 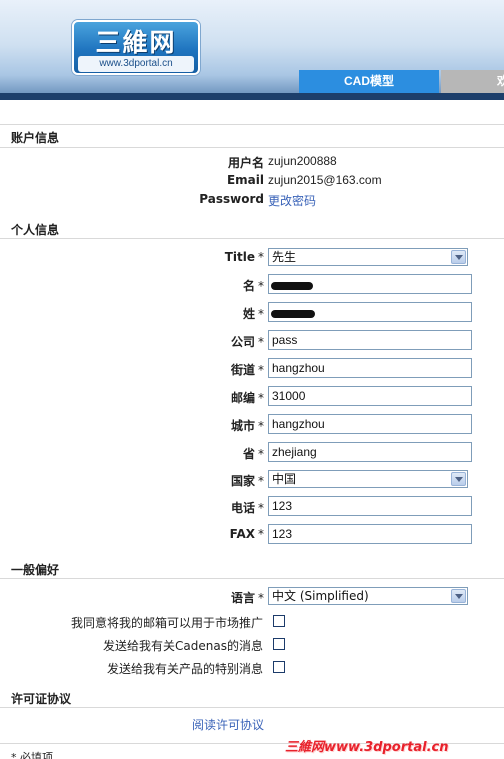 What do you see at coordinates (253, 286) in the screenshot?
I see `first-name-label: 名 *` at bounding box center [253, 286].